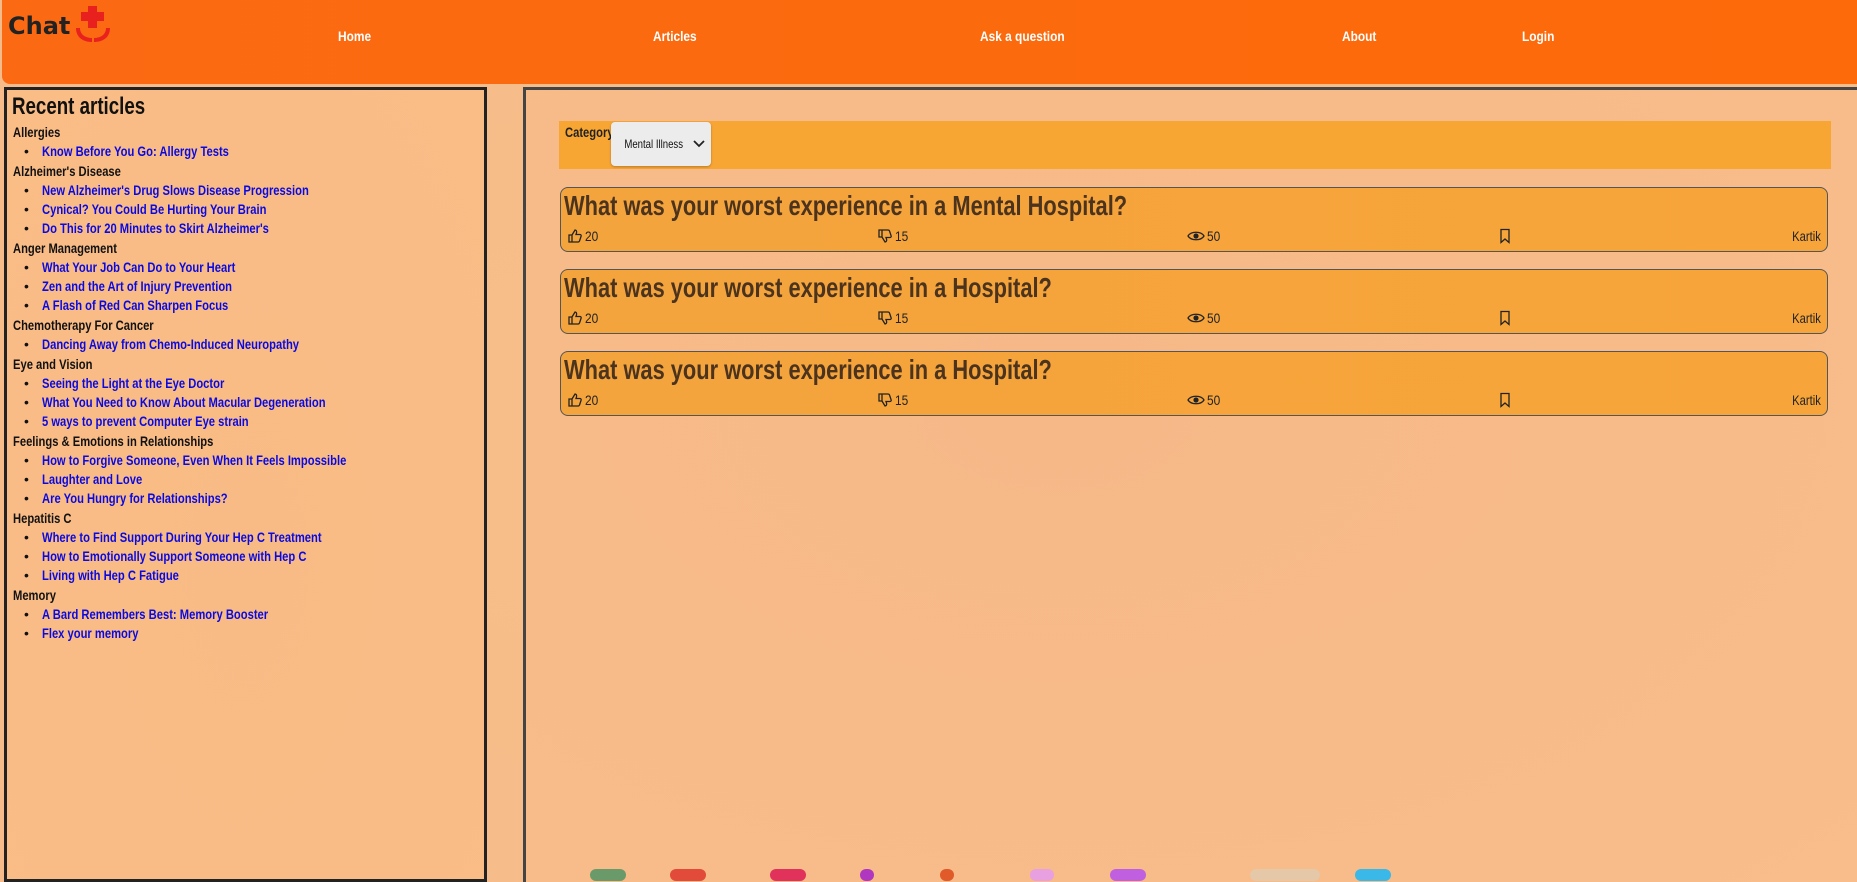 This screenshot has width=1857, height=882. What do you see at coordinates (92, 479) in the screenshot?
I see `article-link: Laughter and Love` at bounding box center [92, 479].